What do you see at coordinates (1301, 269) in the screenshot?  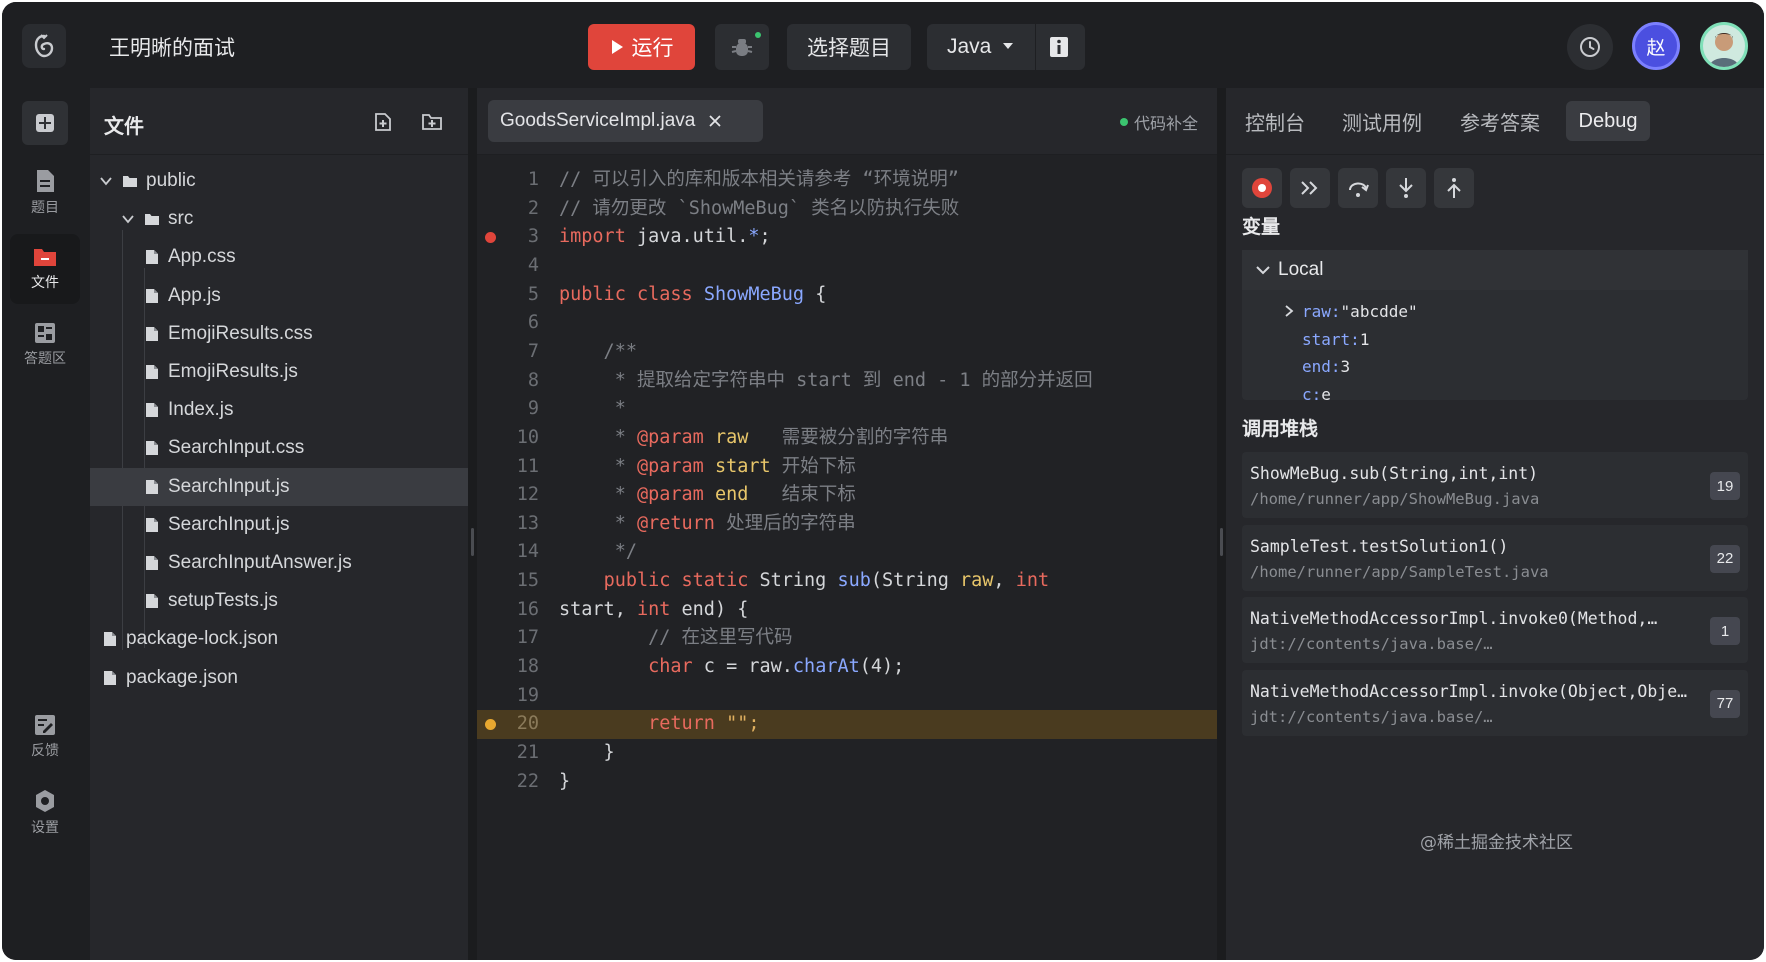 I see `scope-label: Local` at bounding box center [1301, 269].